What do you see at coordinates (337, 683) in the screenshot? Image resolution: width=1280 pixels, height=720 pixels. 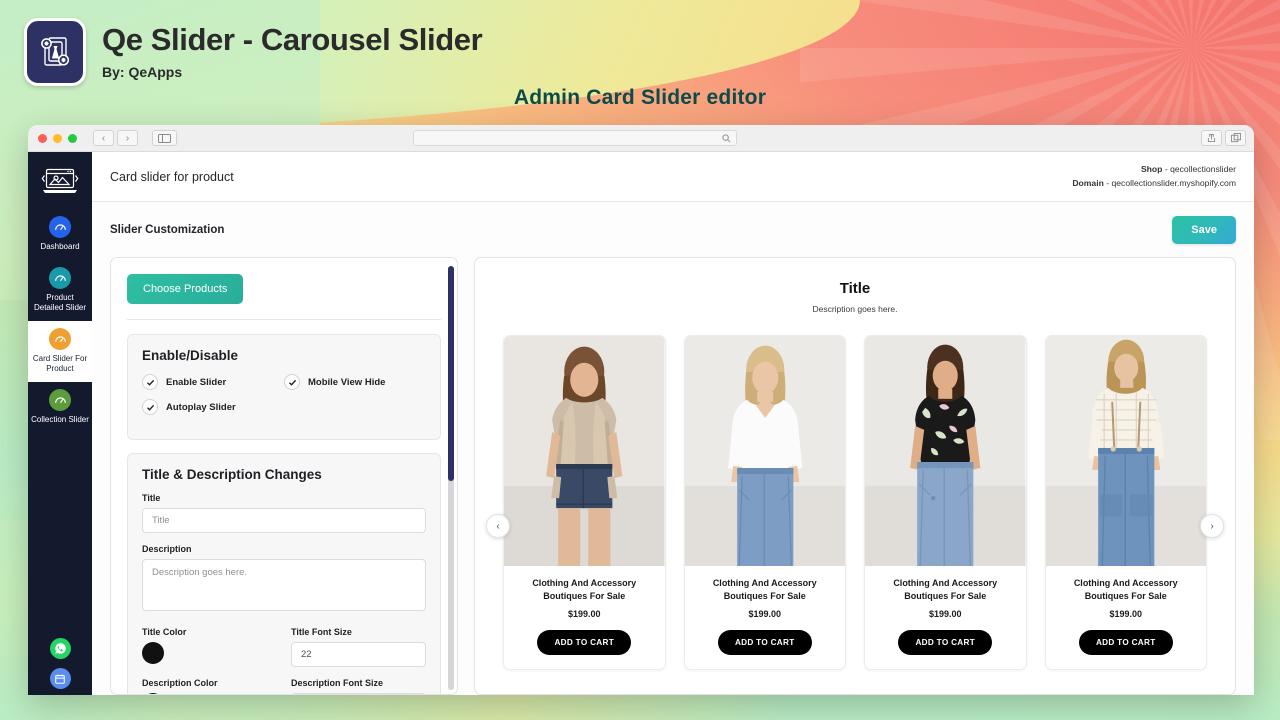 I see `description-font-size-label: Description Font Size` at bounding box center [337, 683].